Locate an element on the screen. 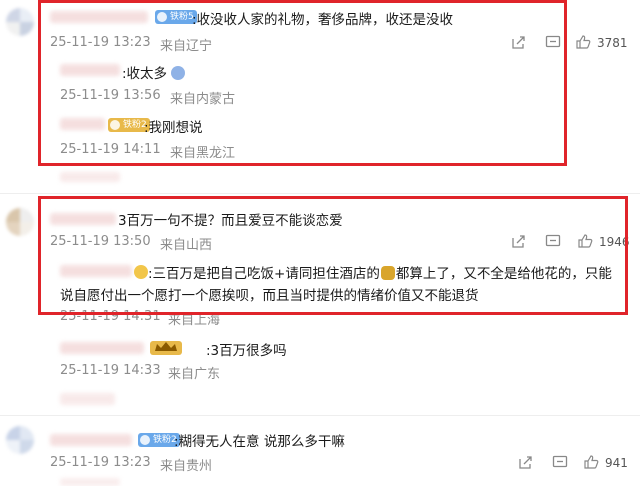 The image size is (640, 486). reply-location: 来自广东 is located at coordinates (194, 374).